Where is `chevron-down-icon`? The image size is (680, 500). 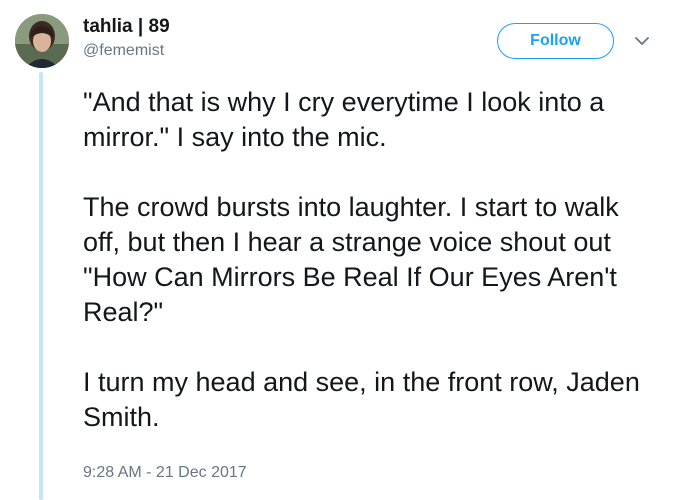 chevron-down-icon is located at coordinates (642, 41).